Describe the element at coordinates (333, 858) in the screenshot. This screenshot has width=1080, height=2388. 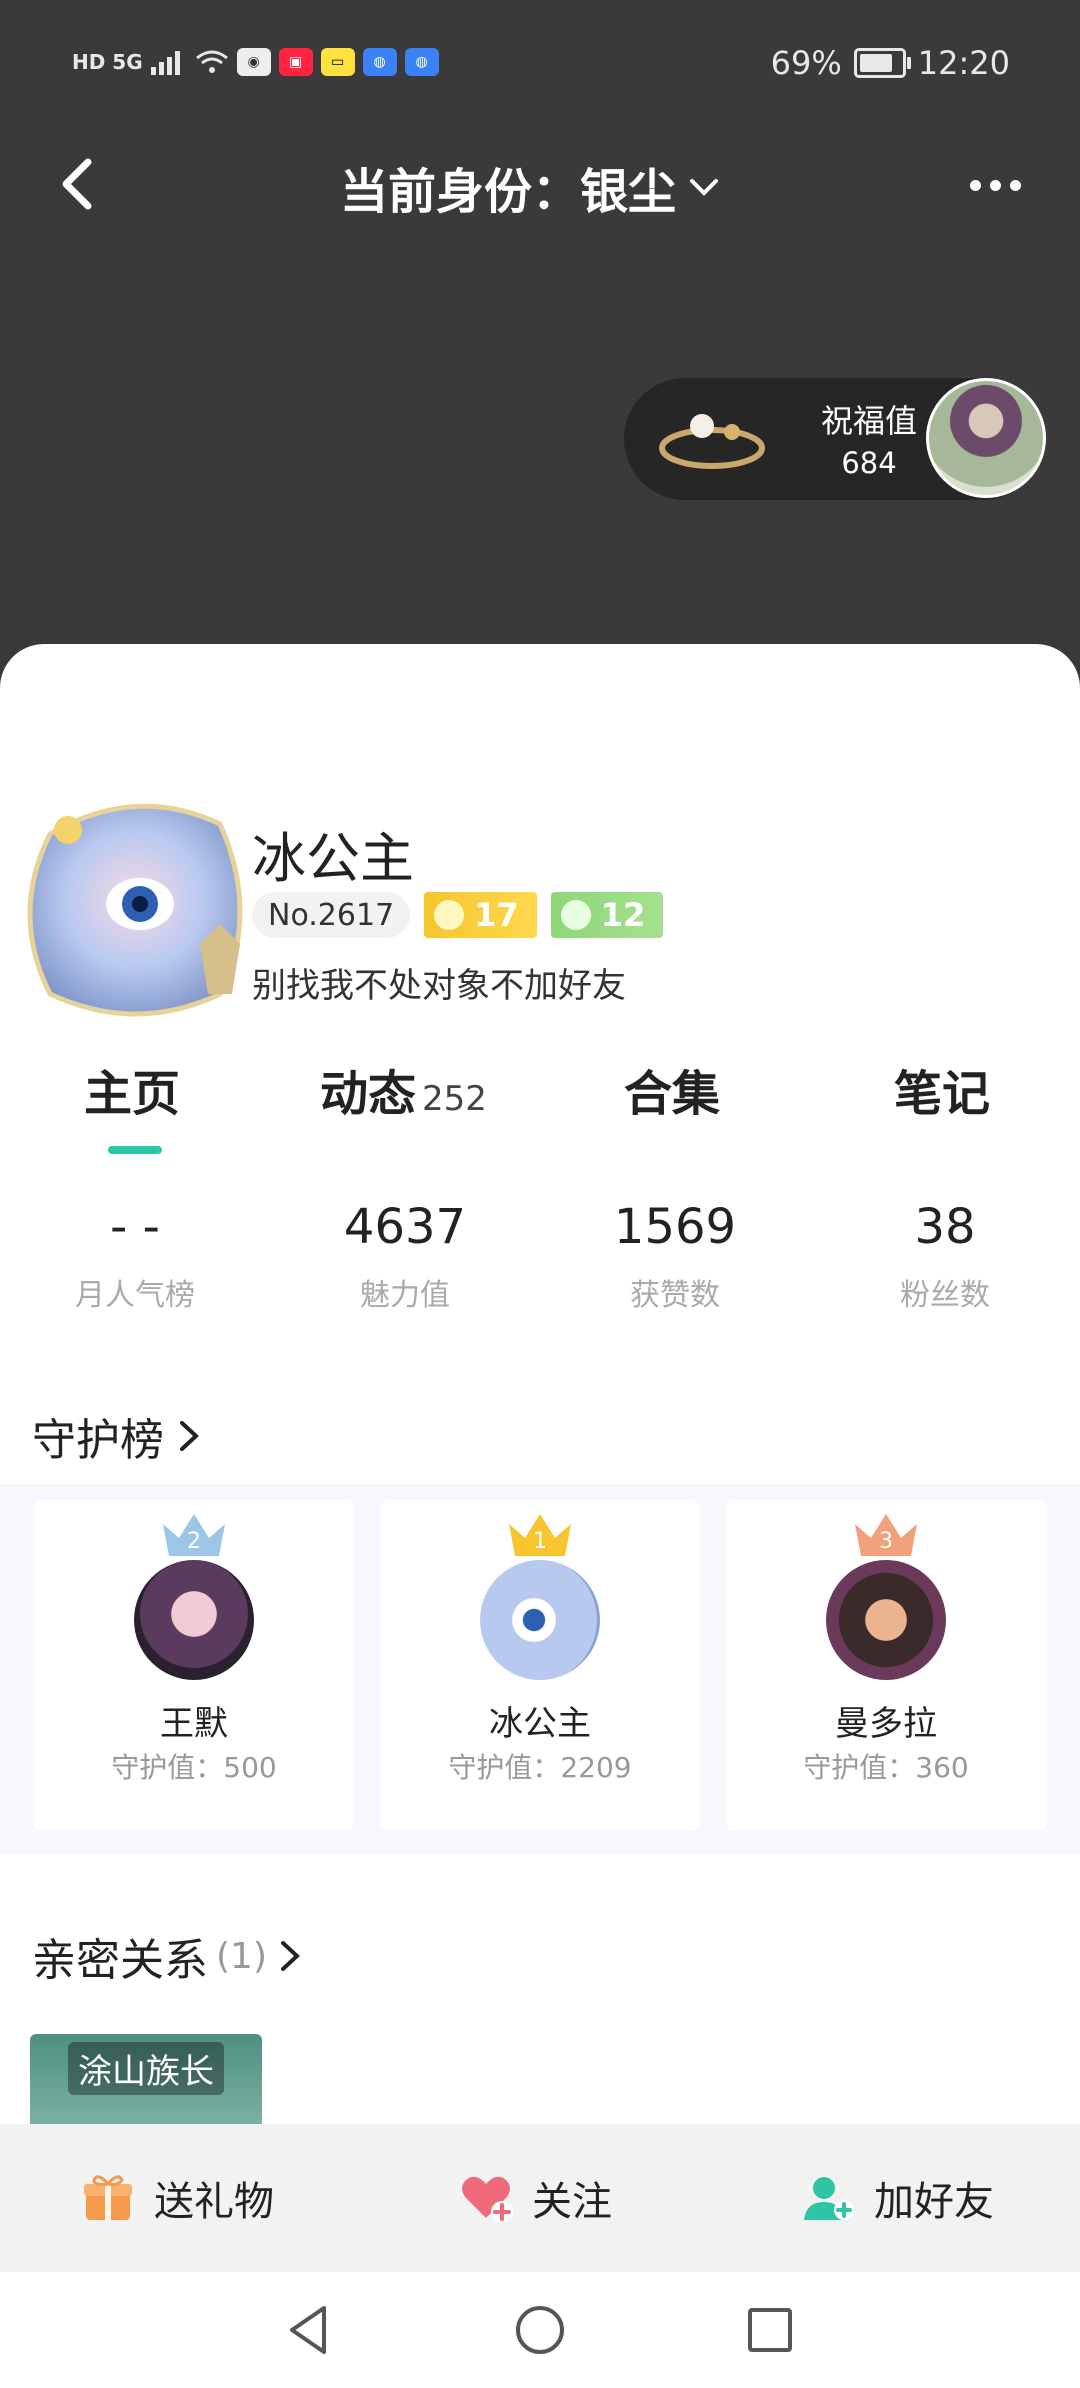
I see `profile-username: 冰公主` at that location.